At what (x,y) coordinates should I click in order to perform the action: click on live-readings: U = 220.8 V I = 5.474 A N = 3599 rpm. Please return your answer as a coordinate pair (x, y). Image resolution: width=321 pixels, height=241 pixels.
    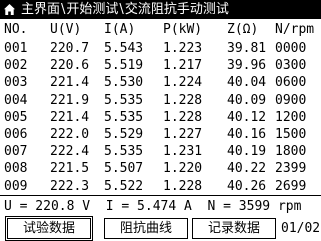
    Looking at the image, I should click on (152, 206).